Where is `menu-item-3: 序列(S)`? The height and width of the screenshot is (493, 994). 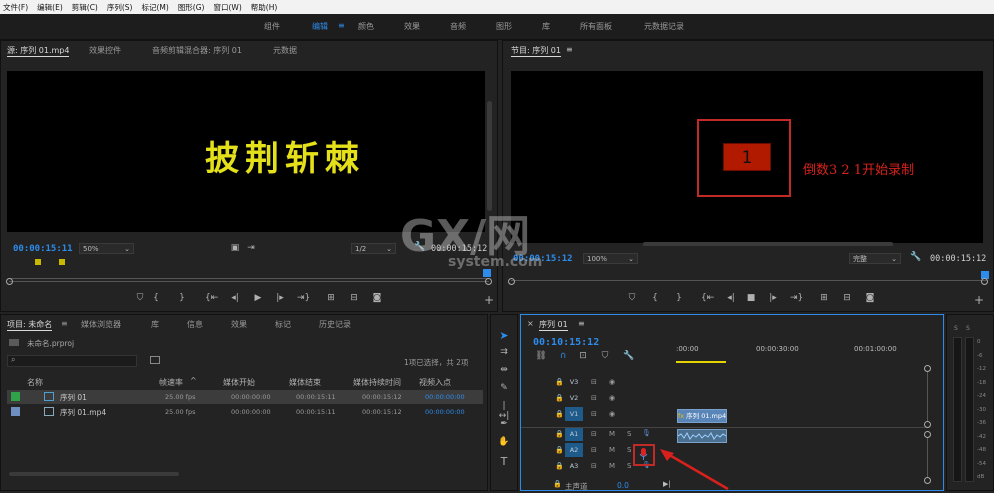
menu-item-3: 序列(S) is located at coordinates (120, 7).